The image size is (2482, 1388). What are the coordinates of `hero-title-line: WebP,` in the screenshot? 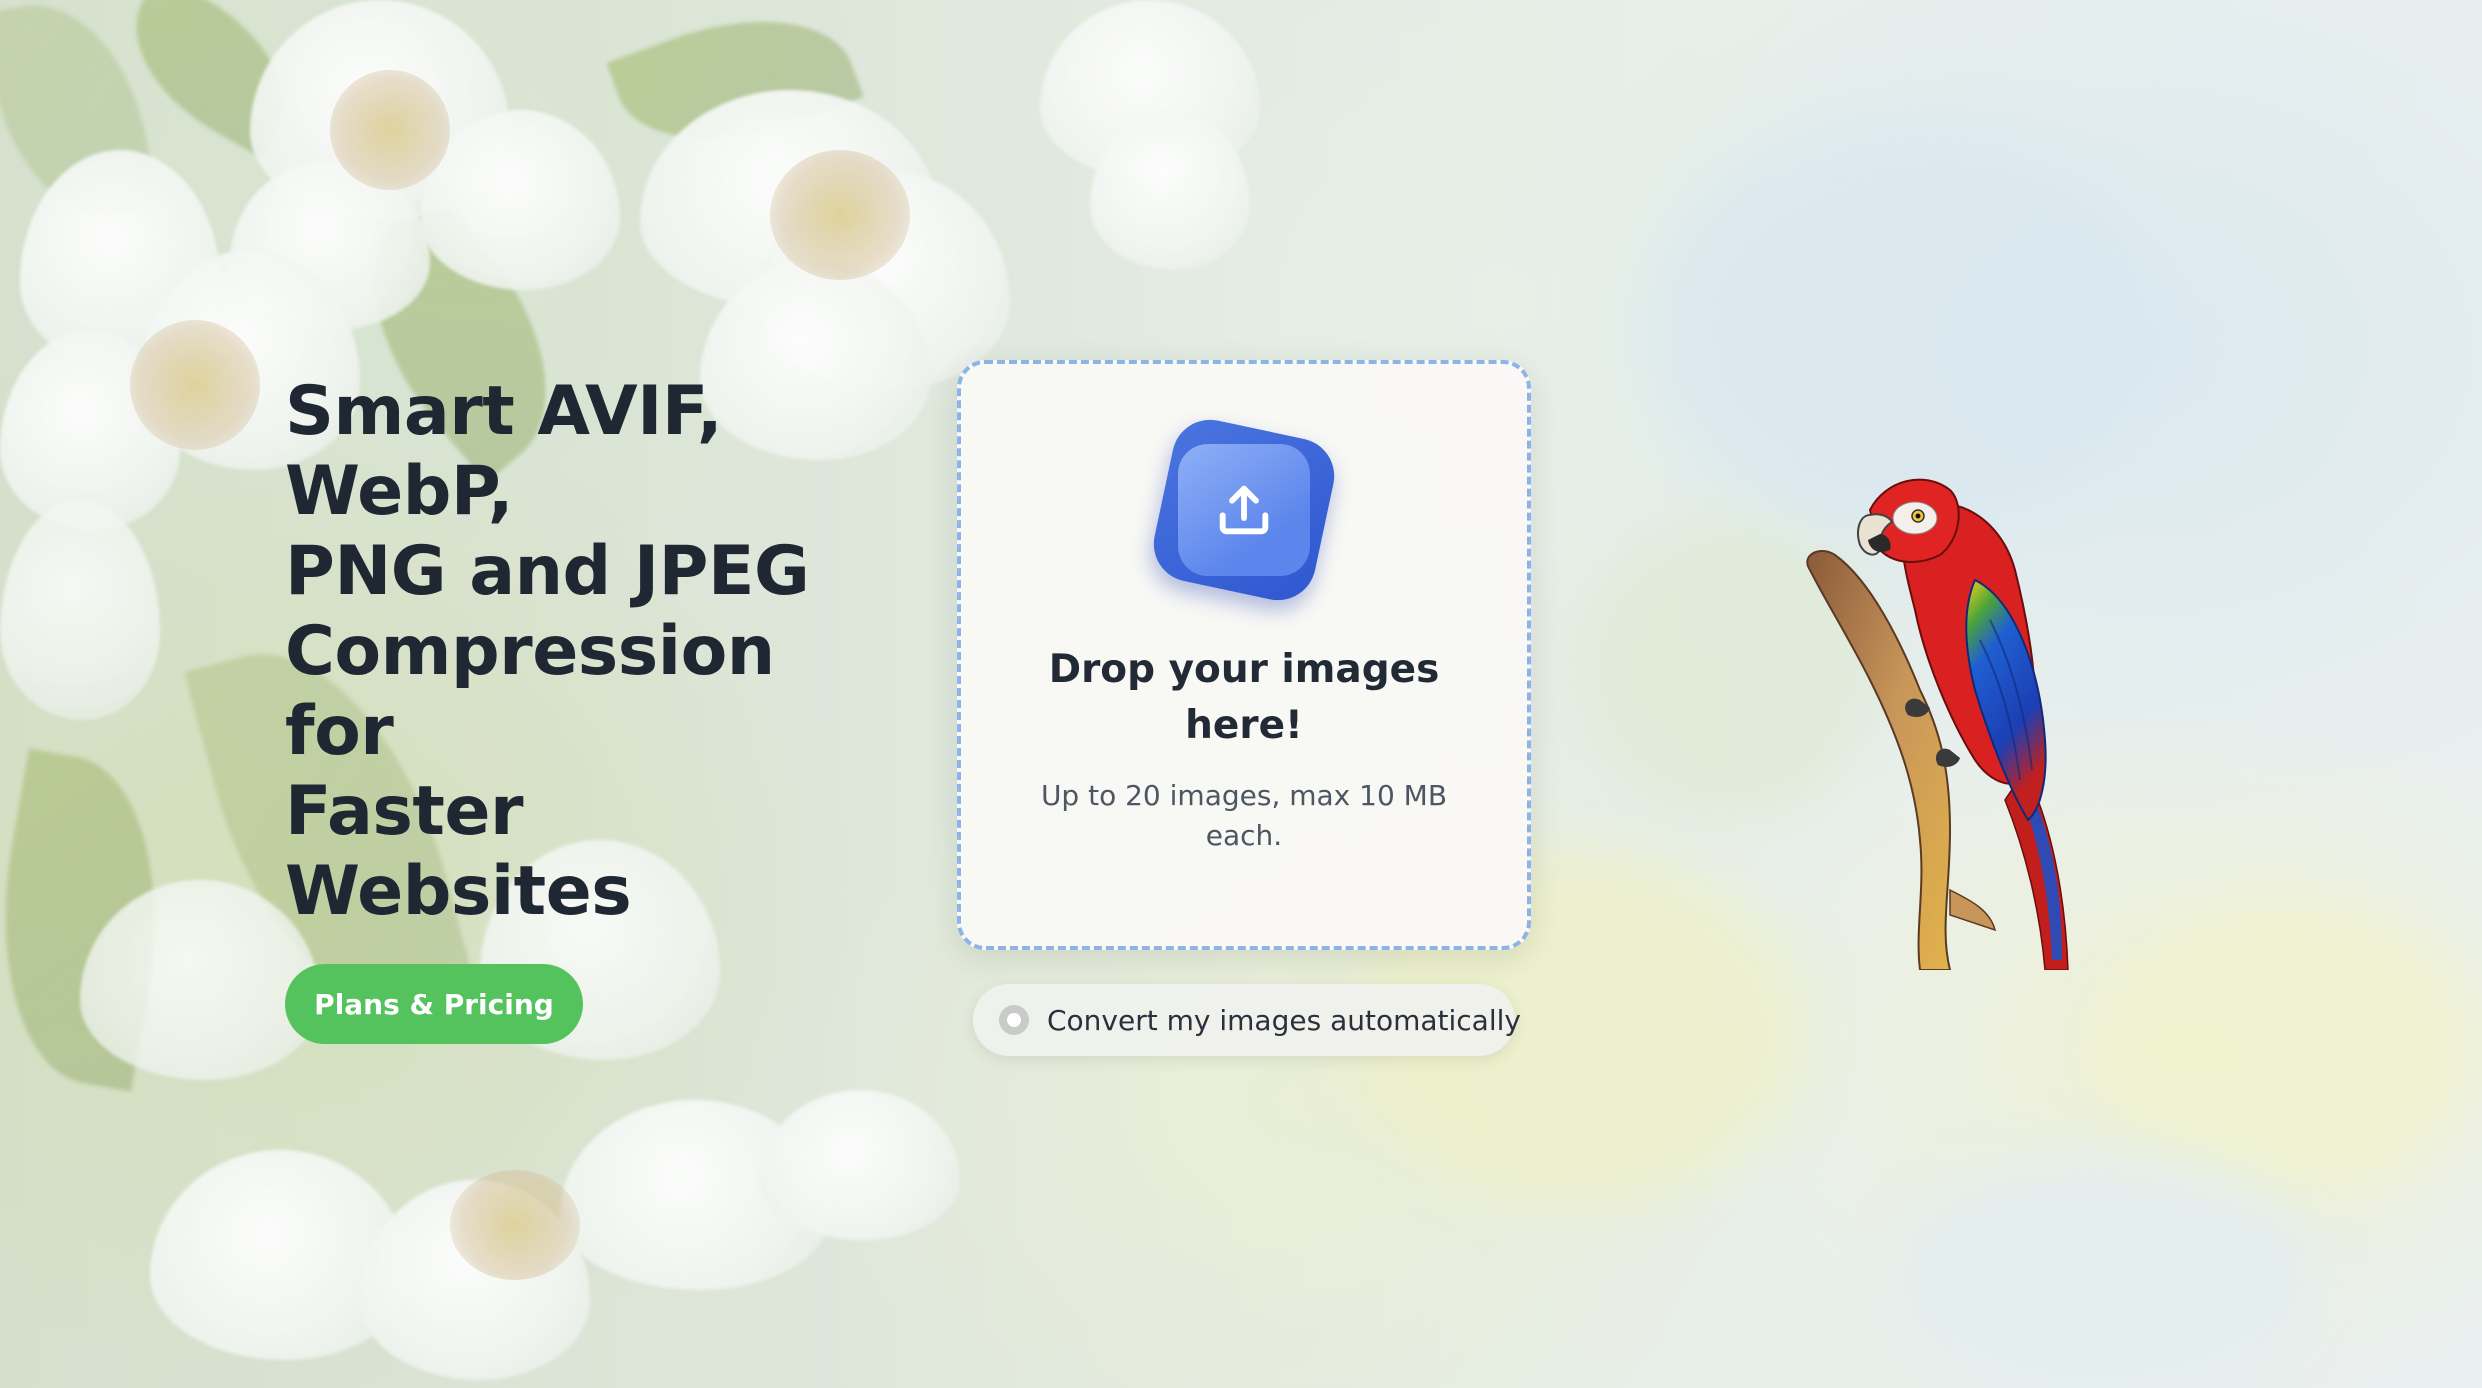 It's located at (399, 491).